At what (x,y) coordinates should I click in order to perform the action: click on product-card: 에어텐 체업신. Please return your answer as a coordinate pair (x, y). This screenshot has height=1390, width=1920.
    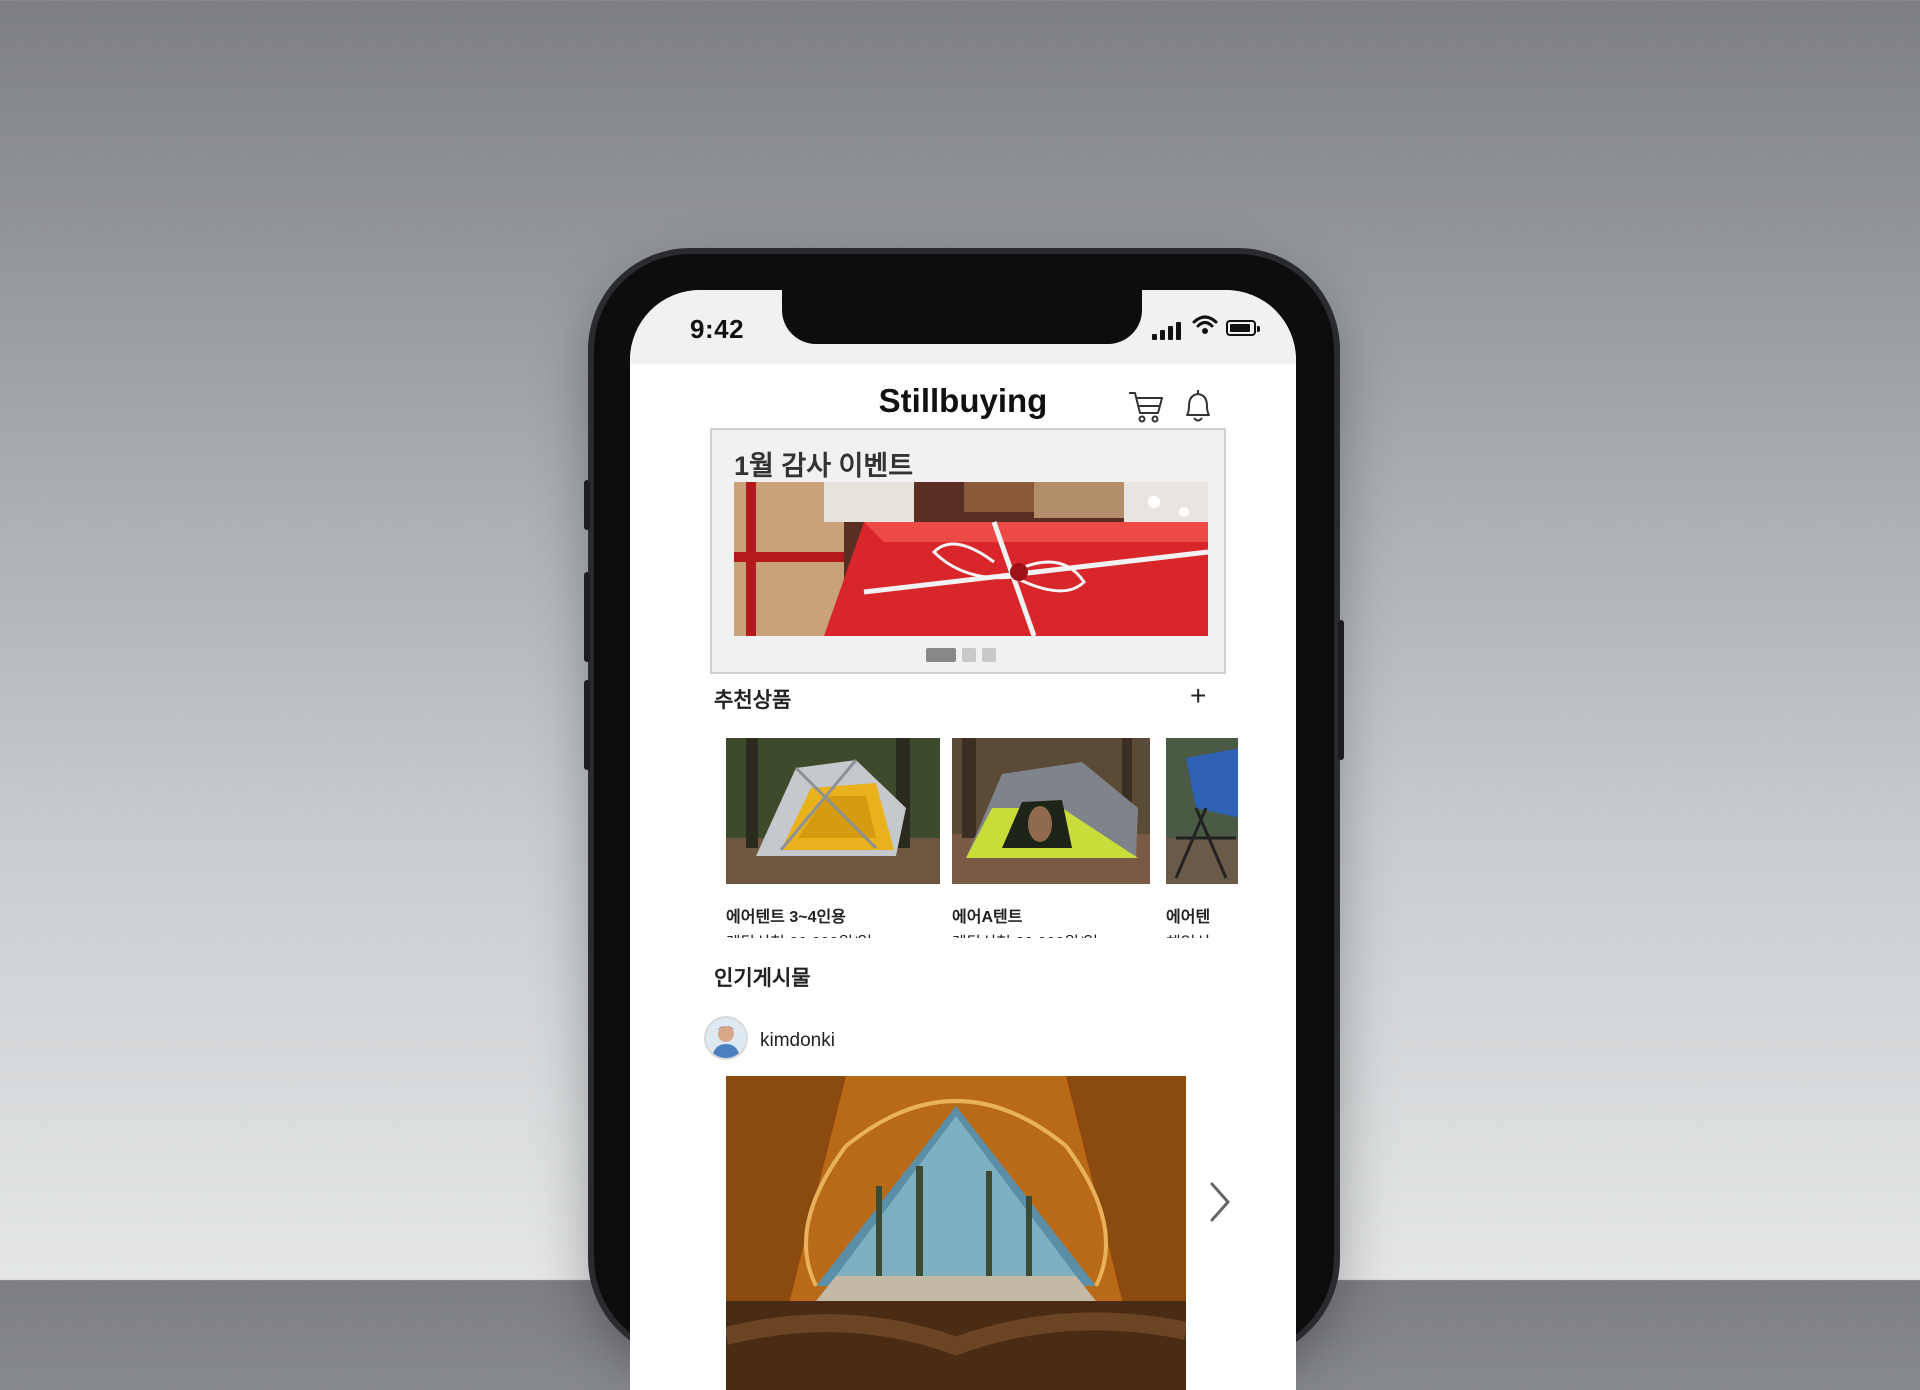
    Looking at the image, I should click on (1202, 838).